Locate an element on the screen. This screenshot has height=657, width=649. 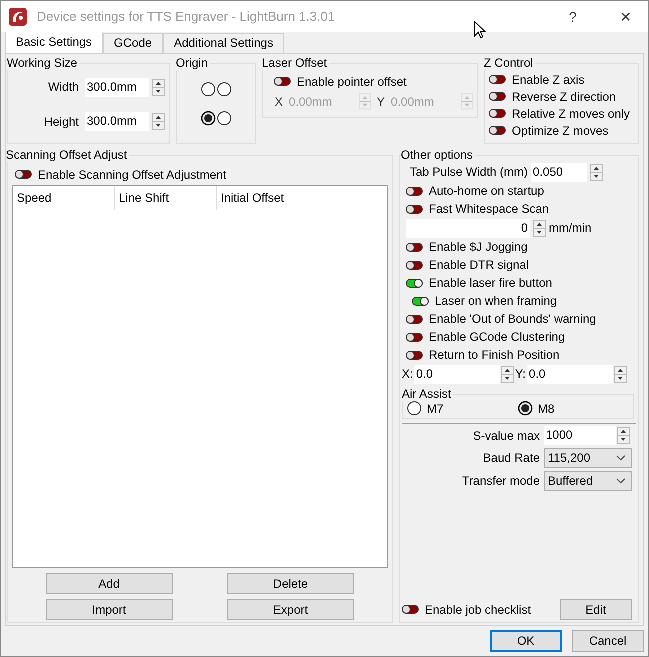
radio-label: M8 is located at coordinates (546, 409).